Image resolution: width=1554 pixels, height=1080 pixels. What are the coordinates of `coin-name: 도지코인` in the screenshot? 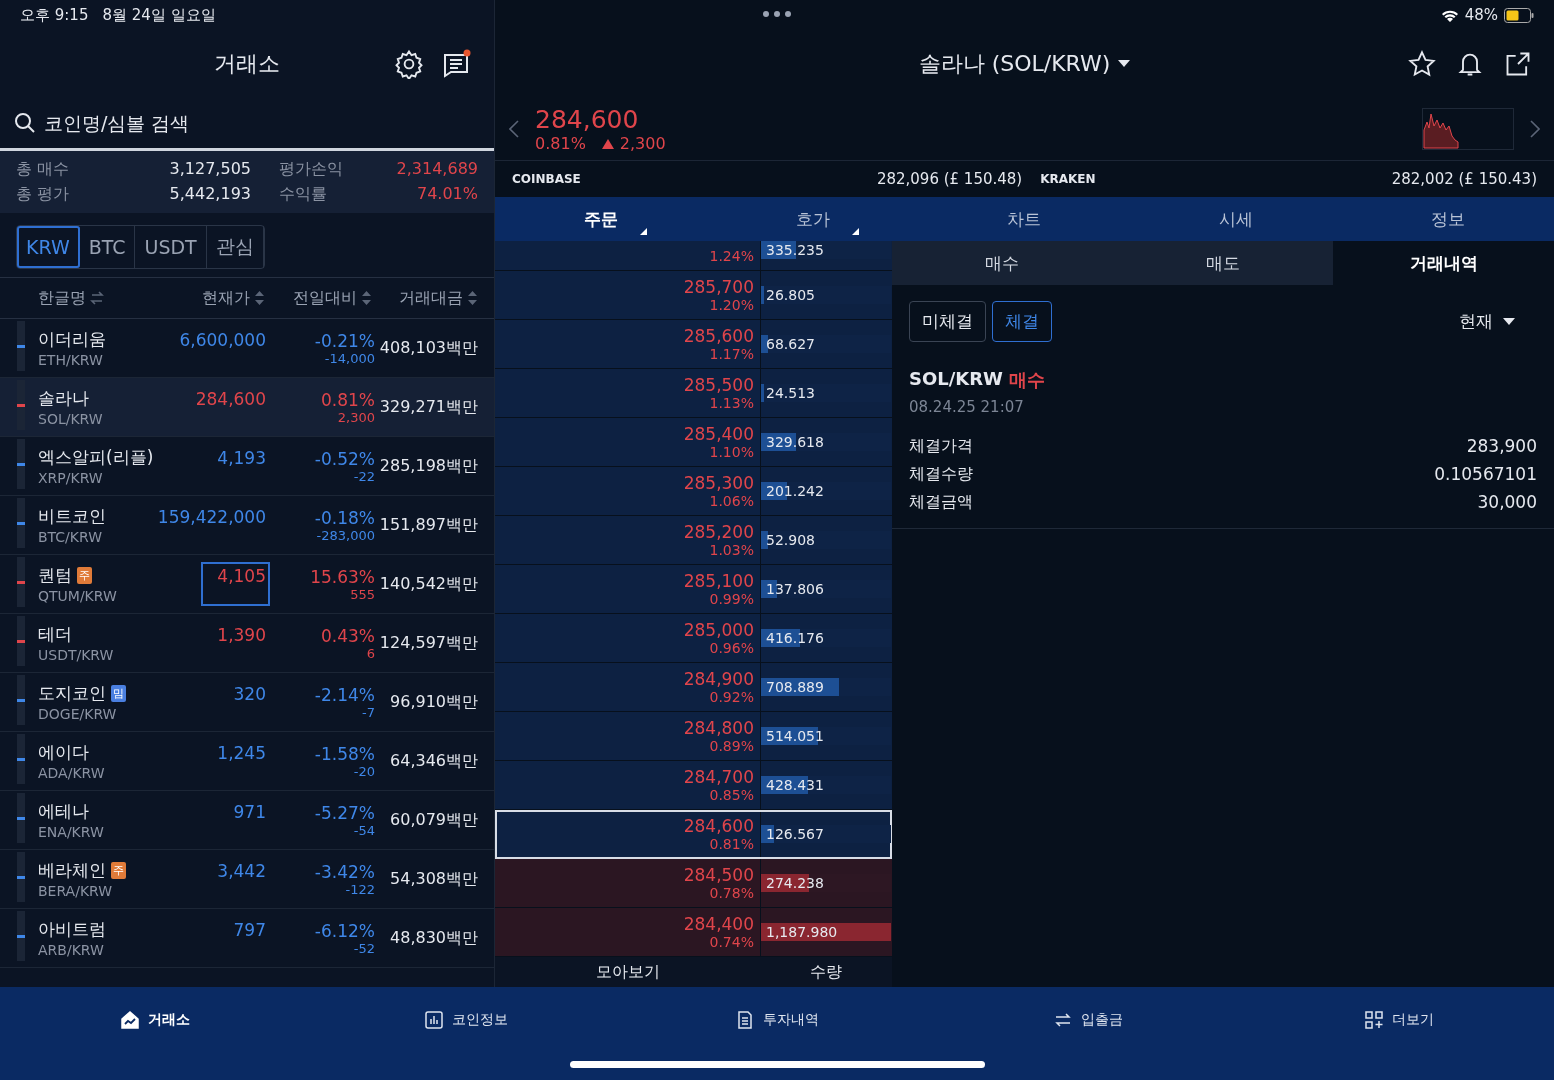 It's located at (72, 693).